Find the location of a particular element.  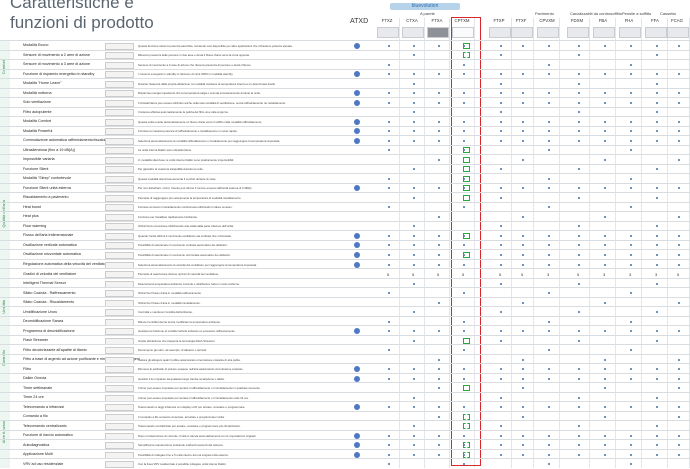

feature-label: Oscillazione verticale automatica is located at coordinates (50, 244).